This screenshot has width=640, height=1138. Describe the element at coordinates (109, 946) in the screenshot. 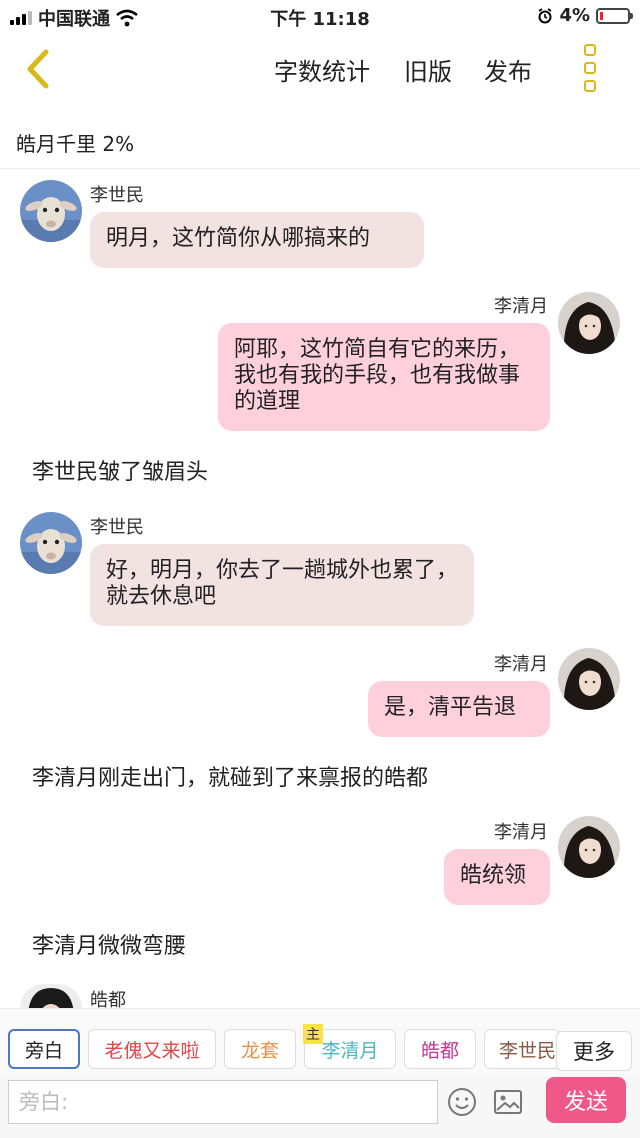

I see `narration-text: 李清月微微弯腰` at that location.